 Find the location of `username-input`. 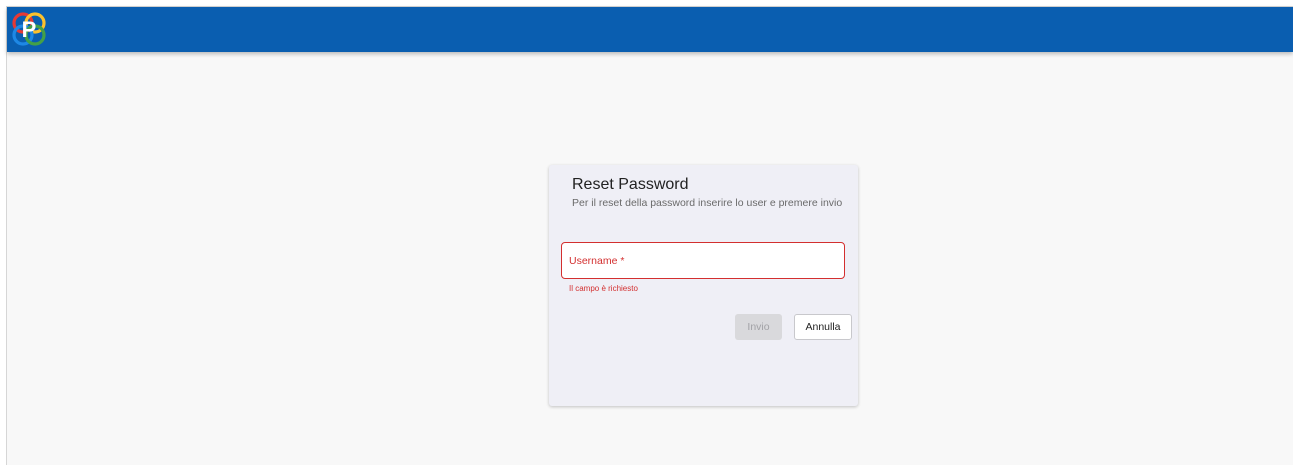

username-input is located at coordinates (703, 260).